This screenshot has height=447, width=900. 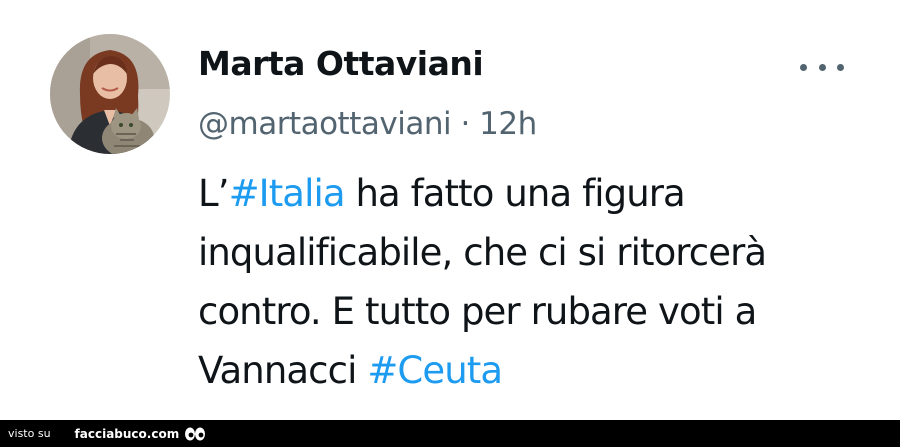 I want to click on watermark-prefix: visto su, so click(x=29, y=433).